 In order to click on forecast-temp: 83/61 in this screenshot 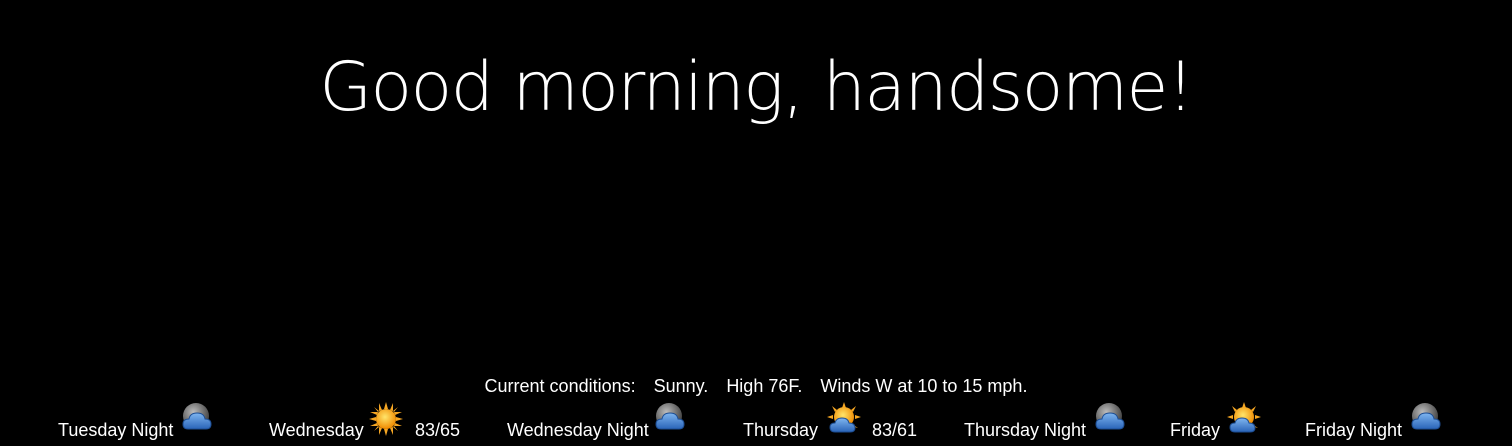, I will do `click(895, 430)`.